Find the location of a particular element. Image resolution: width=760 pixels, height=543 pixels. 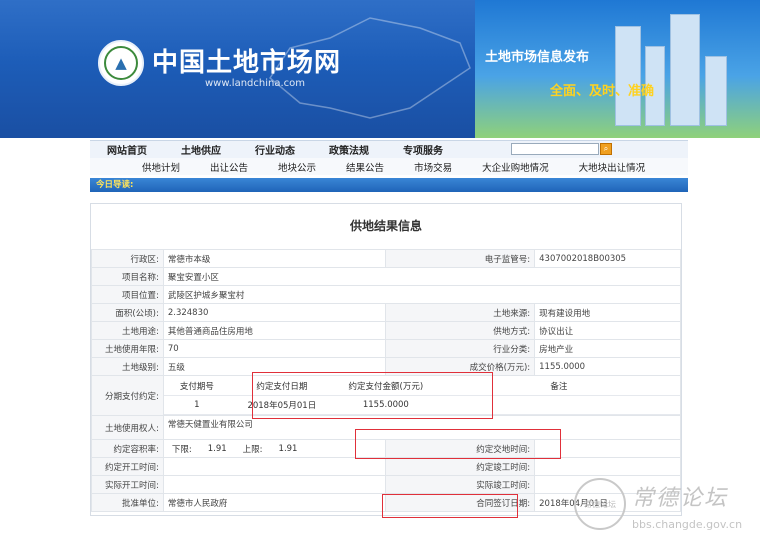

pay-header-date: 约定支付日期 is located at coordinates (281, 386).